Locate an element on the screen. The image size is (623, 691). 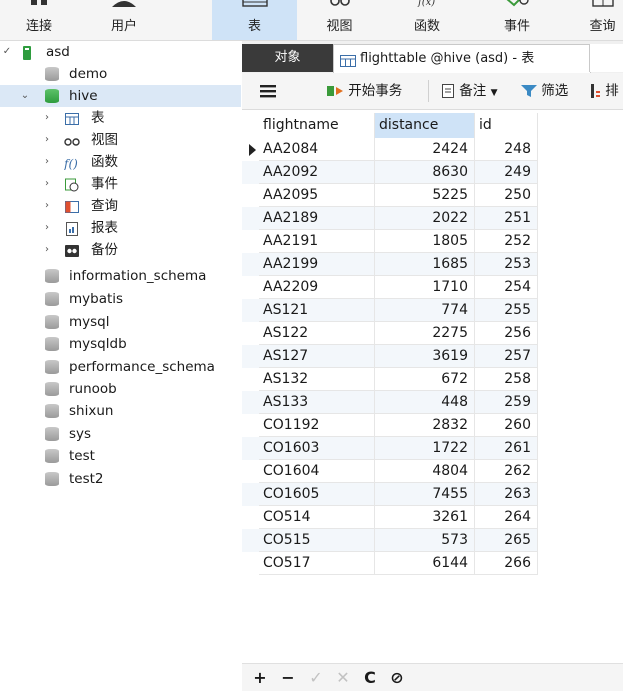
cell-distance: 1805 is located at coordinates (425, 241).